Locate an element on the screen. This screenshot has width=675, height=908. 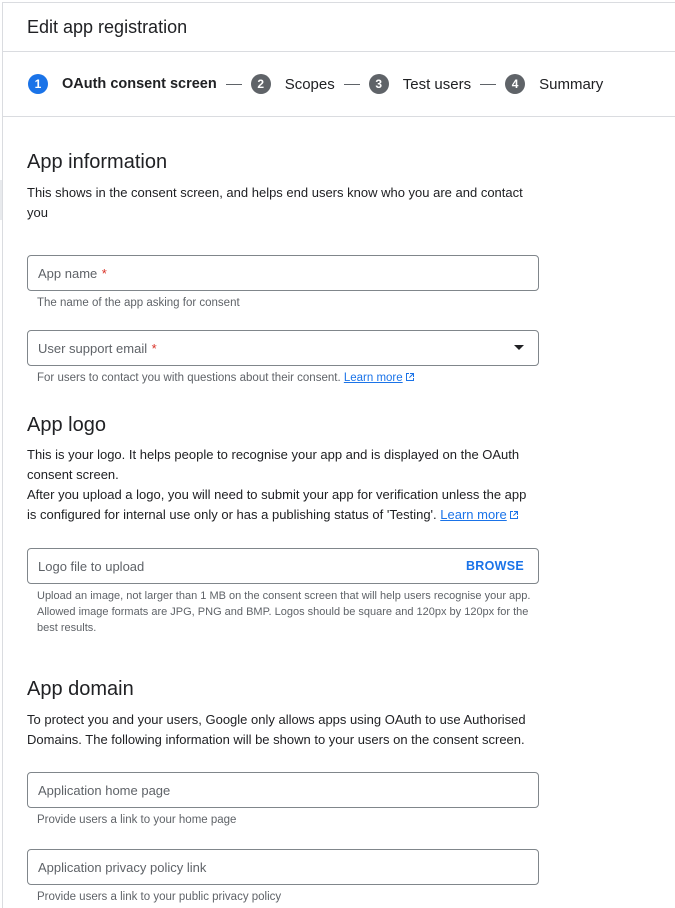
step-label: Summary is located at coordinates (571, 84).